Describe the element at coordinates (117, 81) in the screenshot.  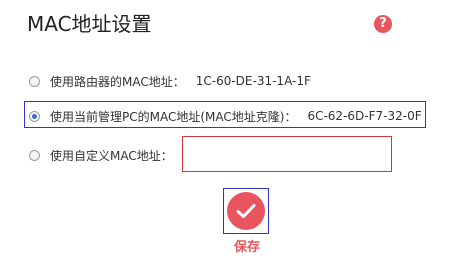
I see `option-router-mac-label: 使用路由器的MAC地址：` at that location.